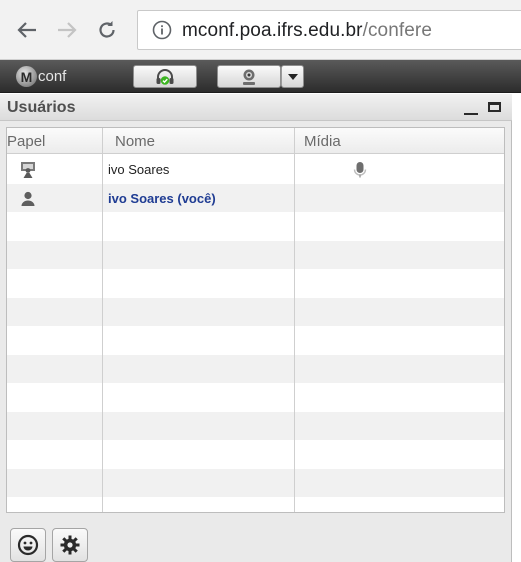 The height and width of the screenshot is (562, 521). I want to click on column-header-media: Mídia, so click(322, 141).